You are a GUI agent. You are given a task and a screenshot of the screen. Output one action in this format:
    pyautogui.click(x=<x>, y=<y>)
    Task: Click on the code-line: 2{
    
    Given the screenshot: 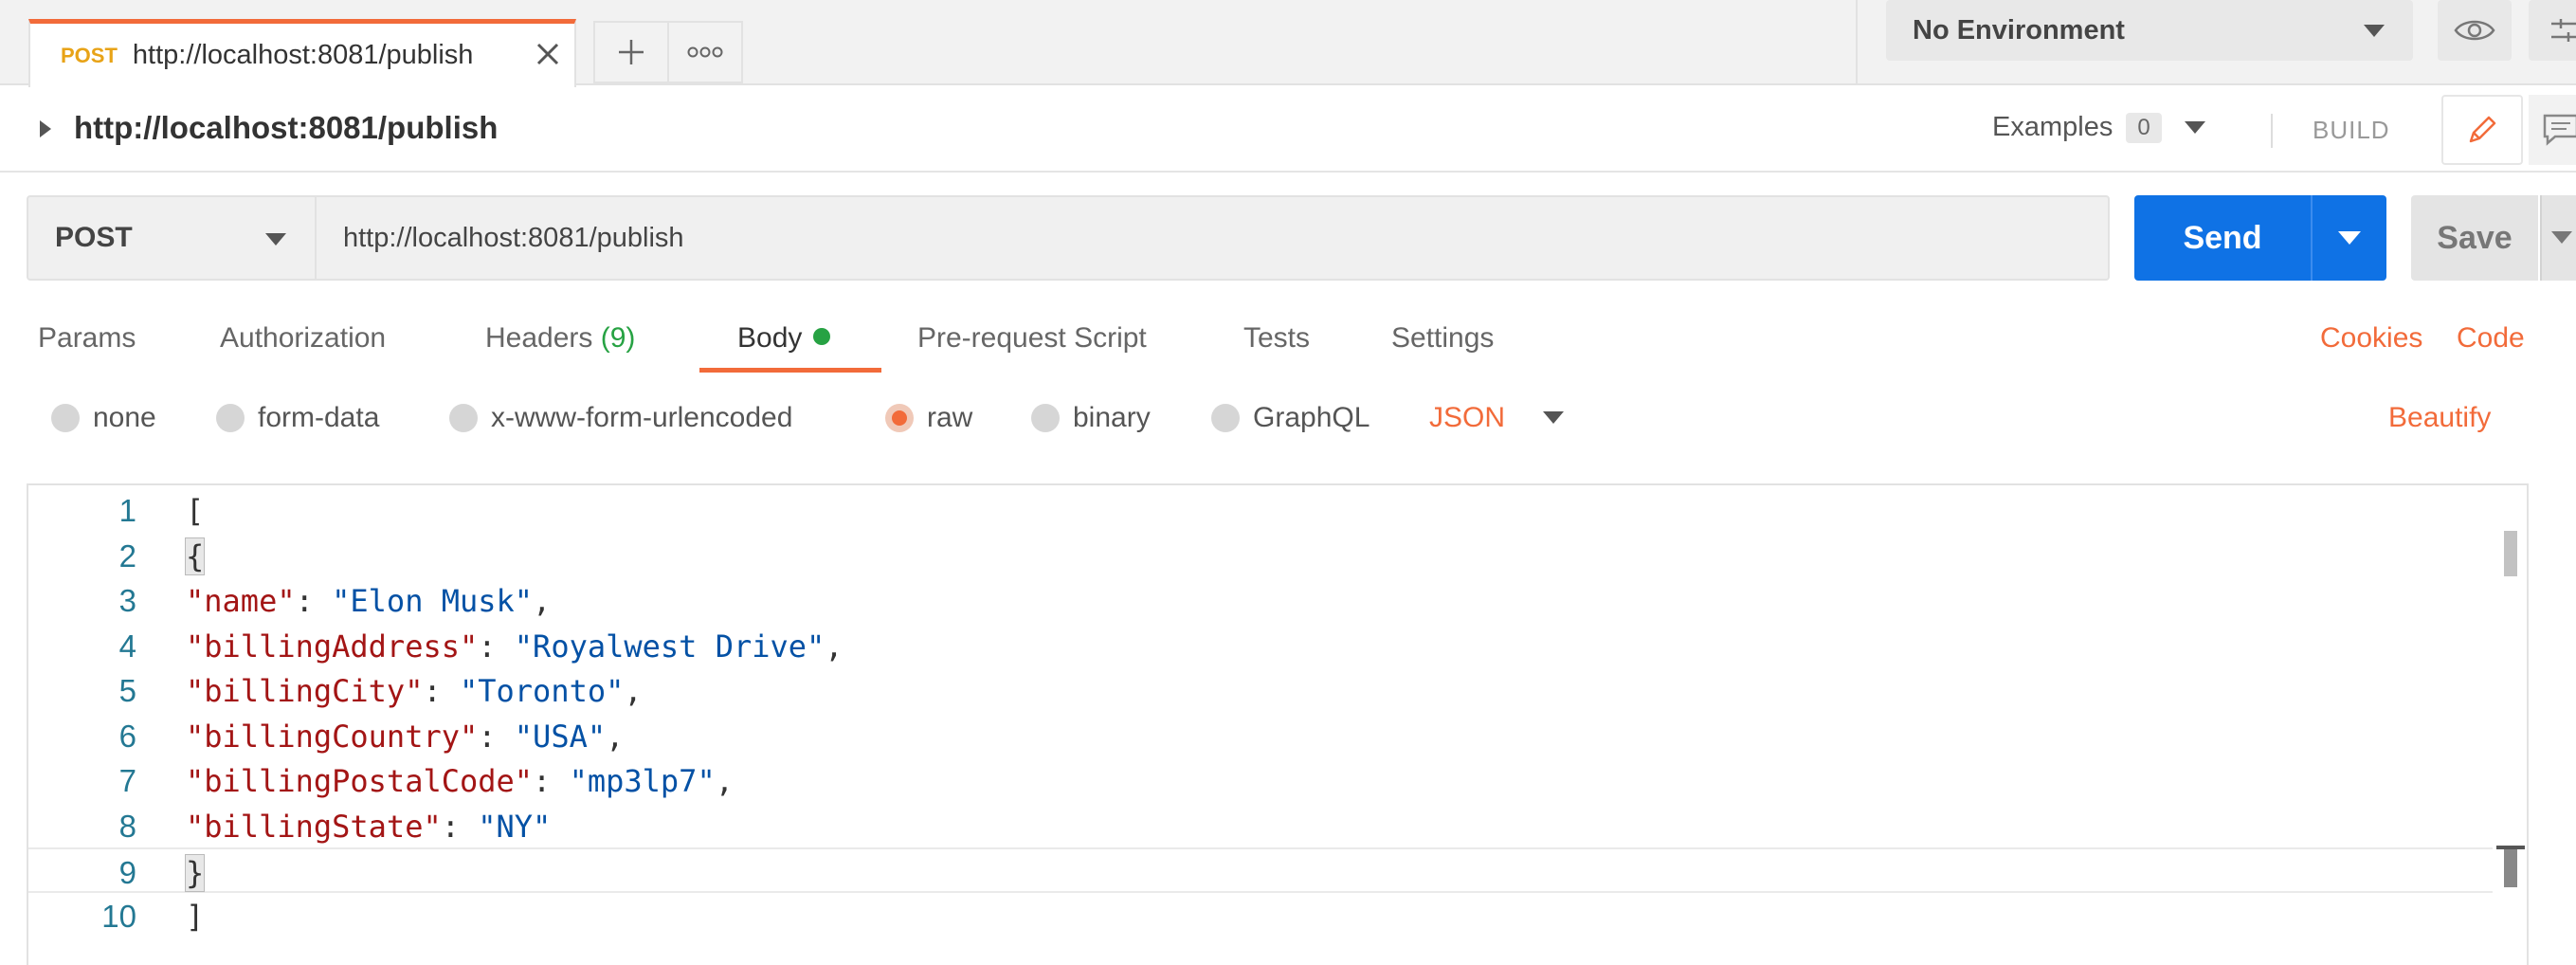 What is the action you would take?
    pyautogui.click(x=1260, y=556)
    